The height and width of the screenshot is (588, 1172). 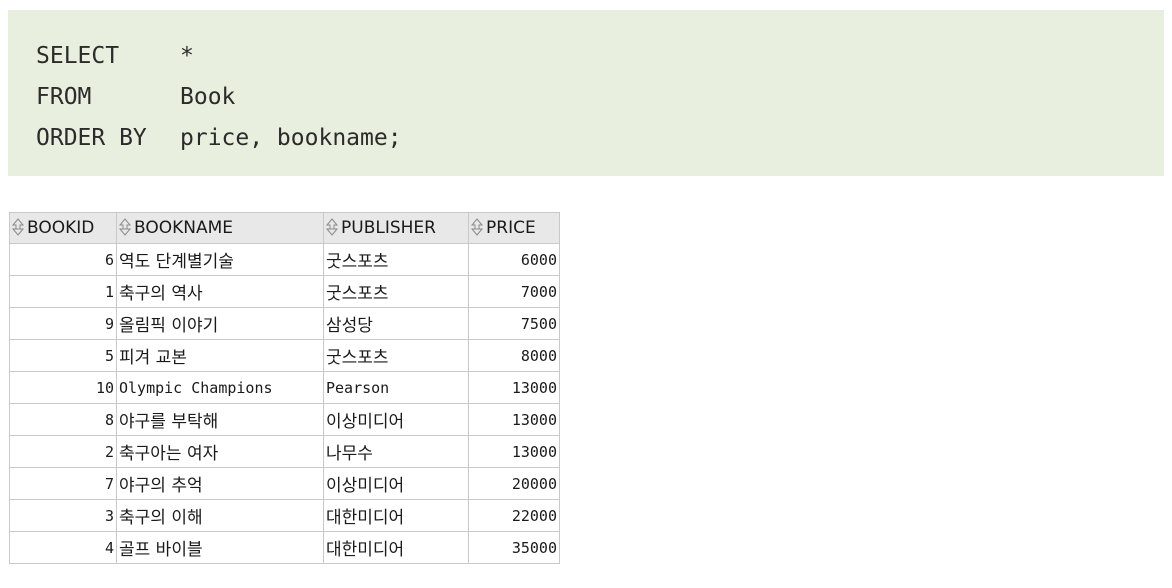 I want to click on cell-bookid: 1, so click(x=63, y=291).